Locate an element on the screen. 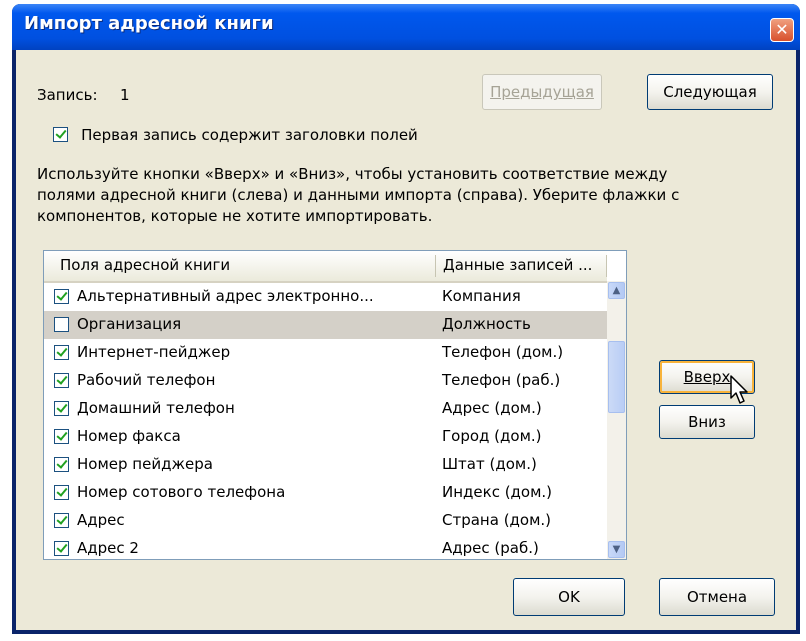  import-data-value: Адрес (дом.) is located at coordinates (492, 408).